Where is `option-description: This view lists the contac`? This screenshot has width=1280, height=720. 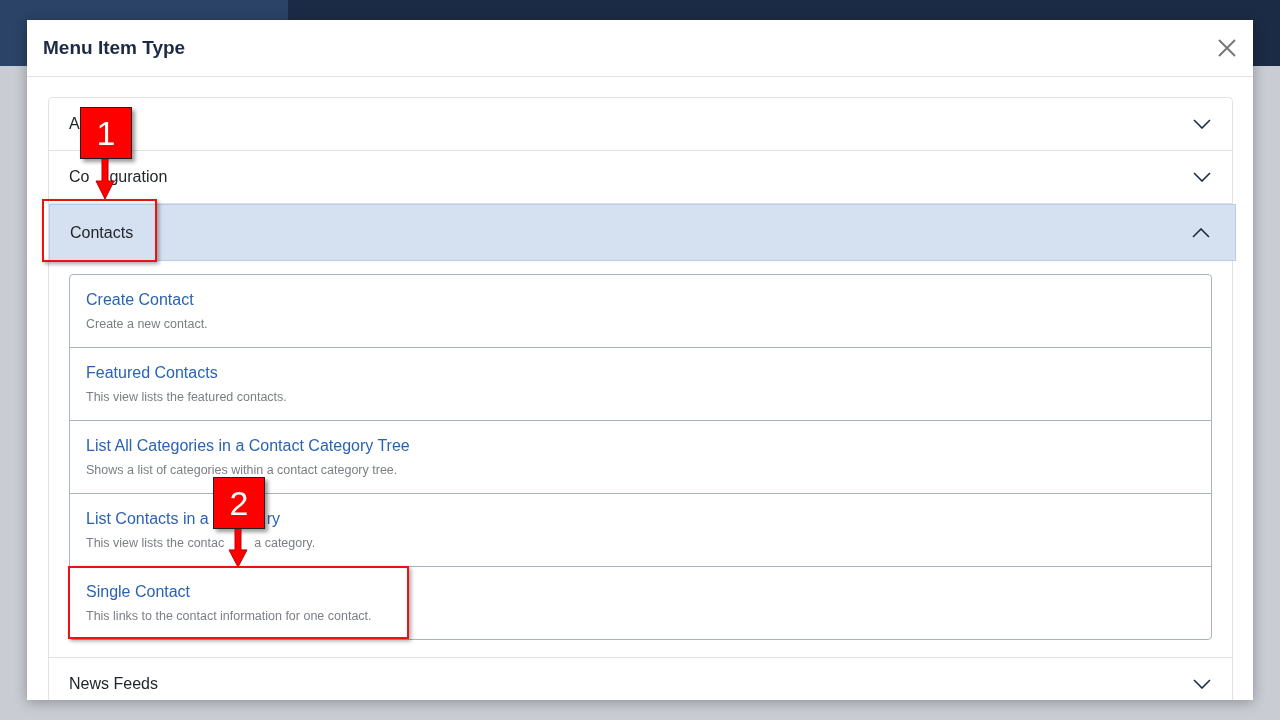 option-description: This view lists the contac is located at coordinates (155, 543).